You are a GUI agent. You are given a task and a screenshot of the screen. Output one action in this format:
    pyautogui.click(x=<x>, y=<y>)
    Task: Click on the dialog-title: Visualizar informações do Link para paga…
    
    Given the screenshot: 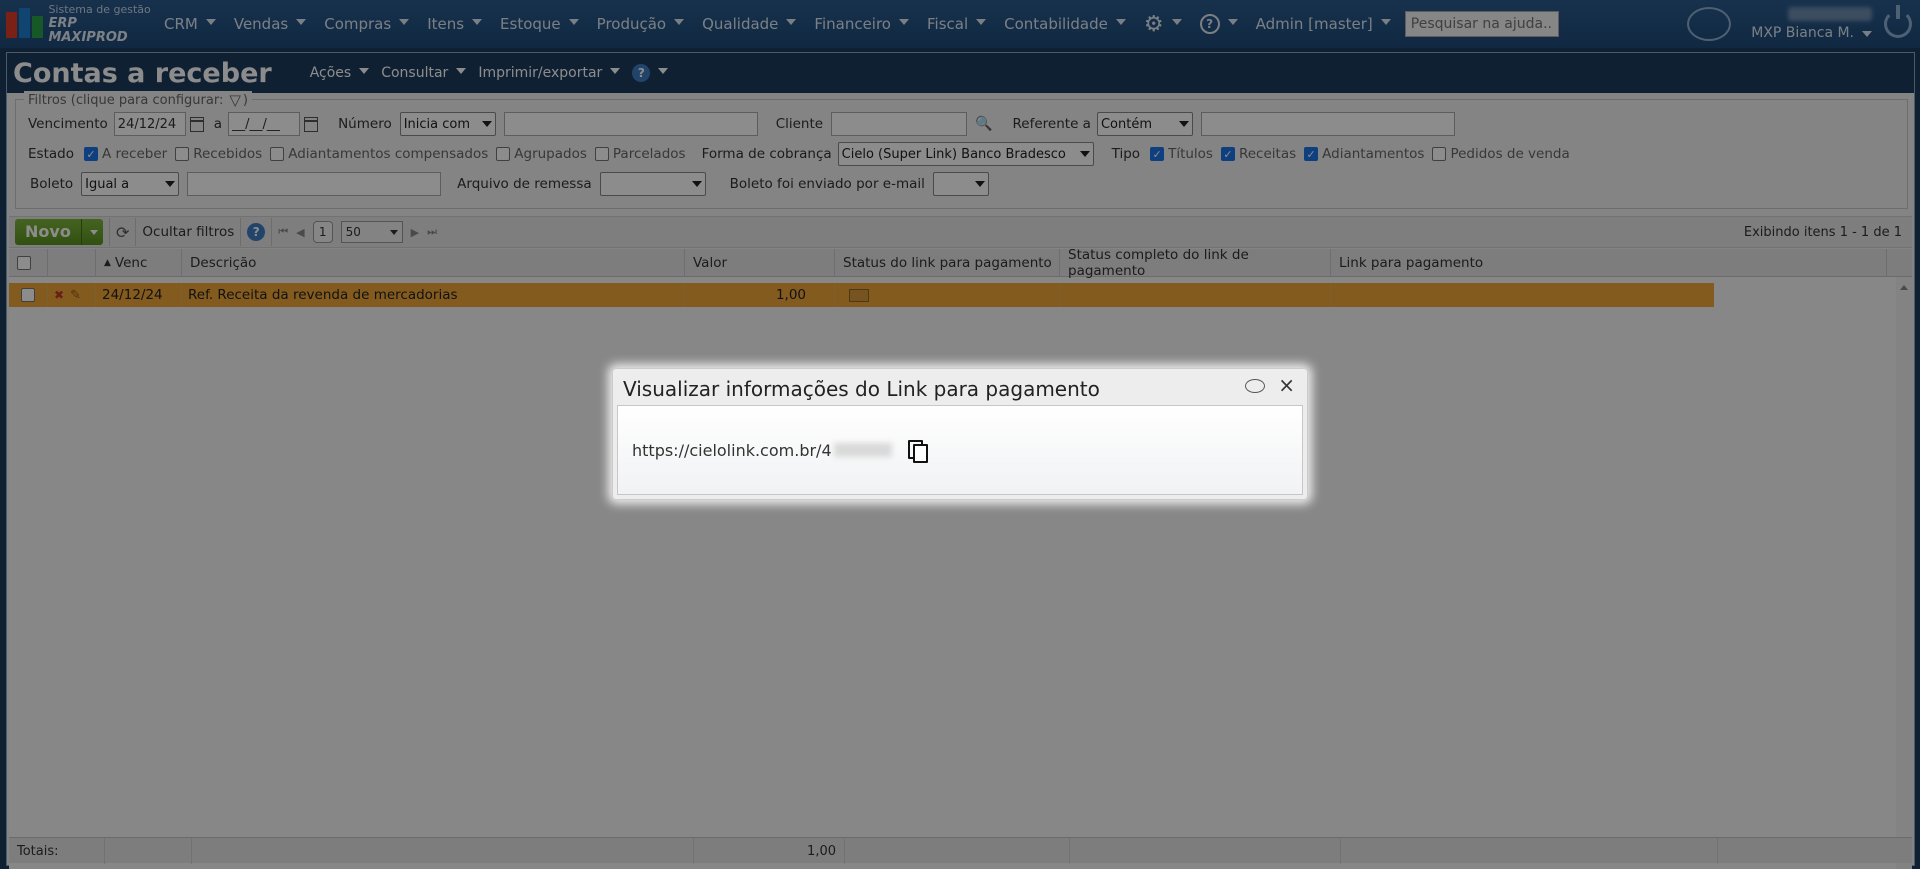 What is the action you would take?
    pyautogui.click(x=861, y=389)
    